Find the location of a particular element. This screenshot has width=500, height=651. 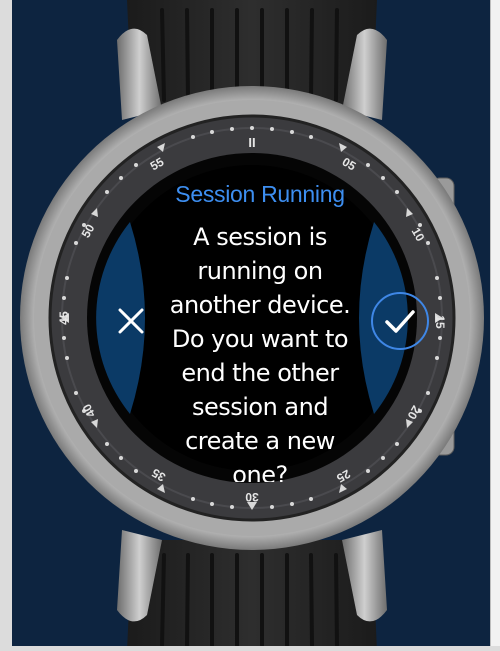

cancel-button is located at coordinates (131, 321).